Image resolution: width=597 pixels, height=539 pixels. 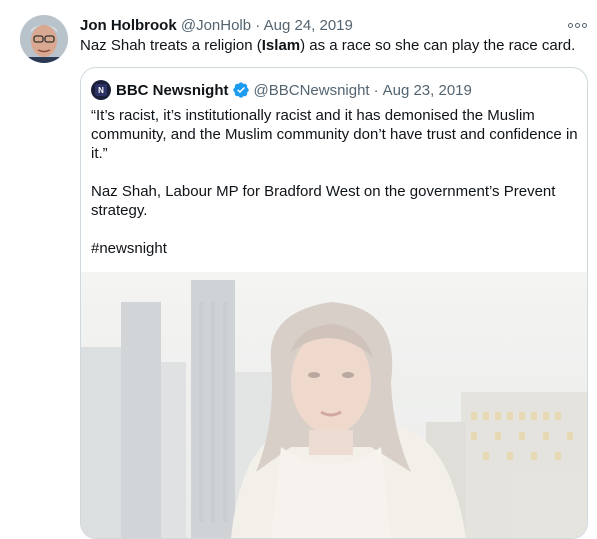 I want to click on tweet-text-start: Naz Shah treats a religion (, so click(x=171, y=45).